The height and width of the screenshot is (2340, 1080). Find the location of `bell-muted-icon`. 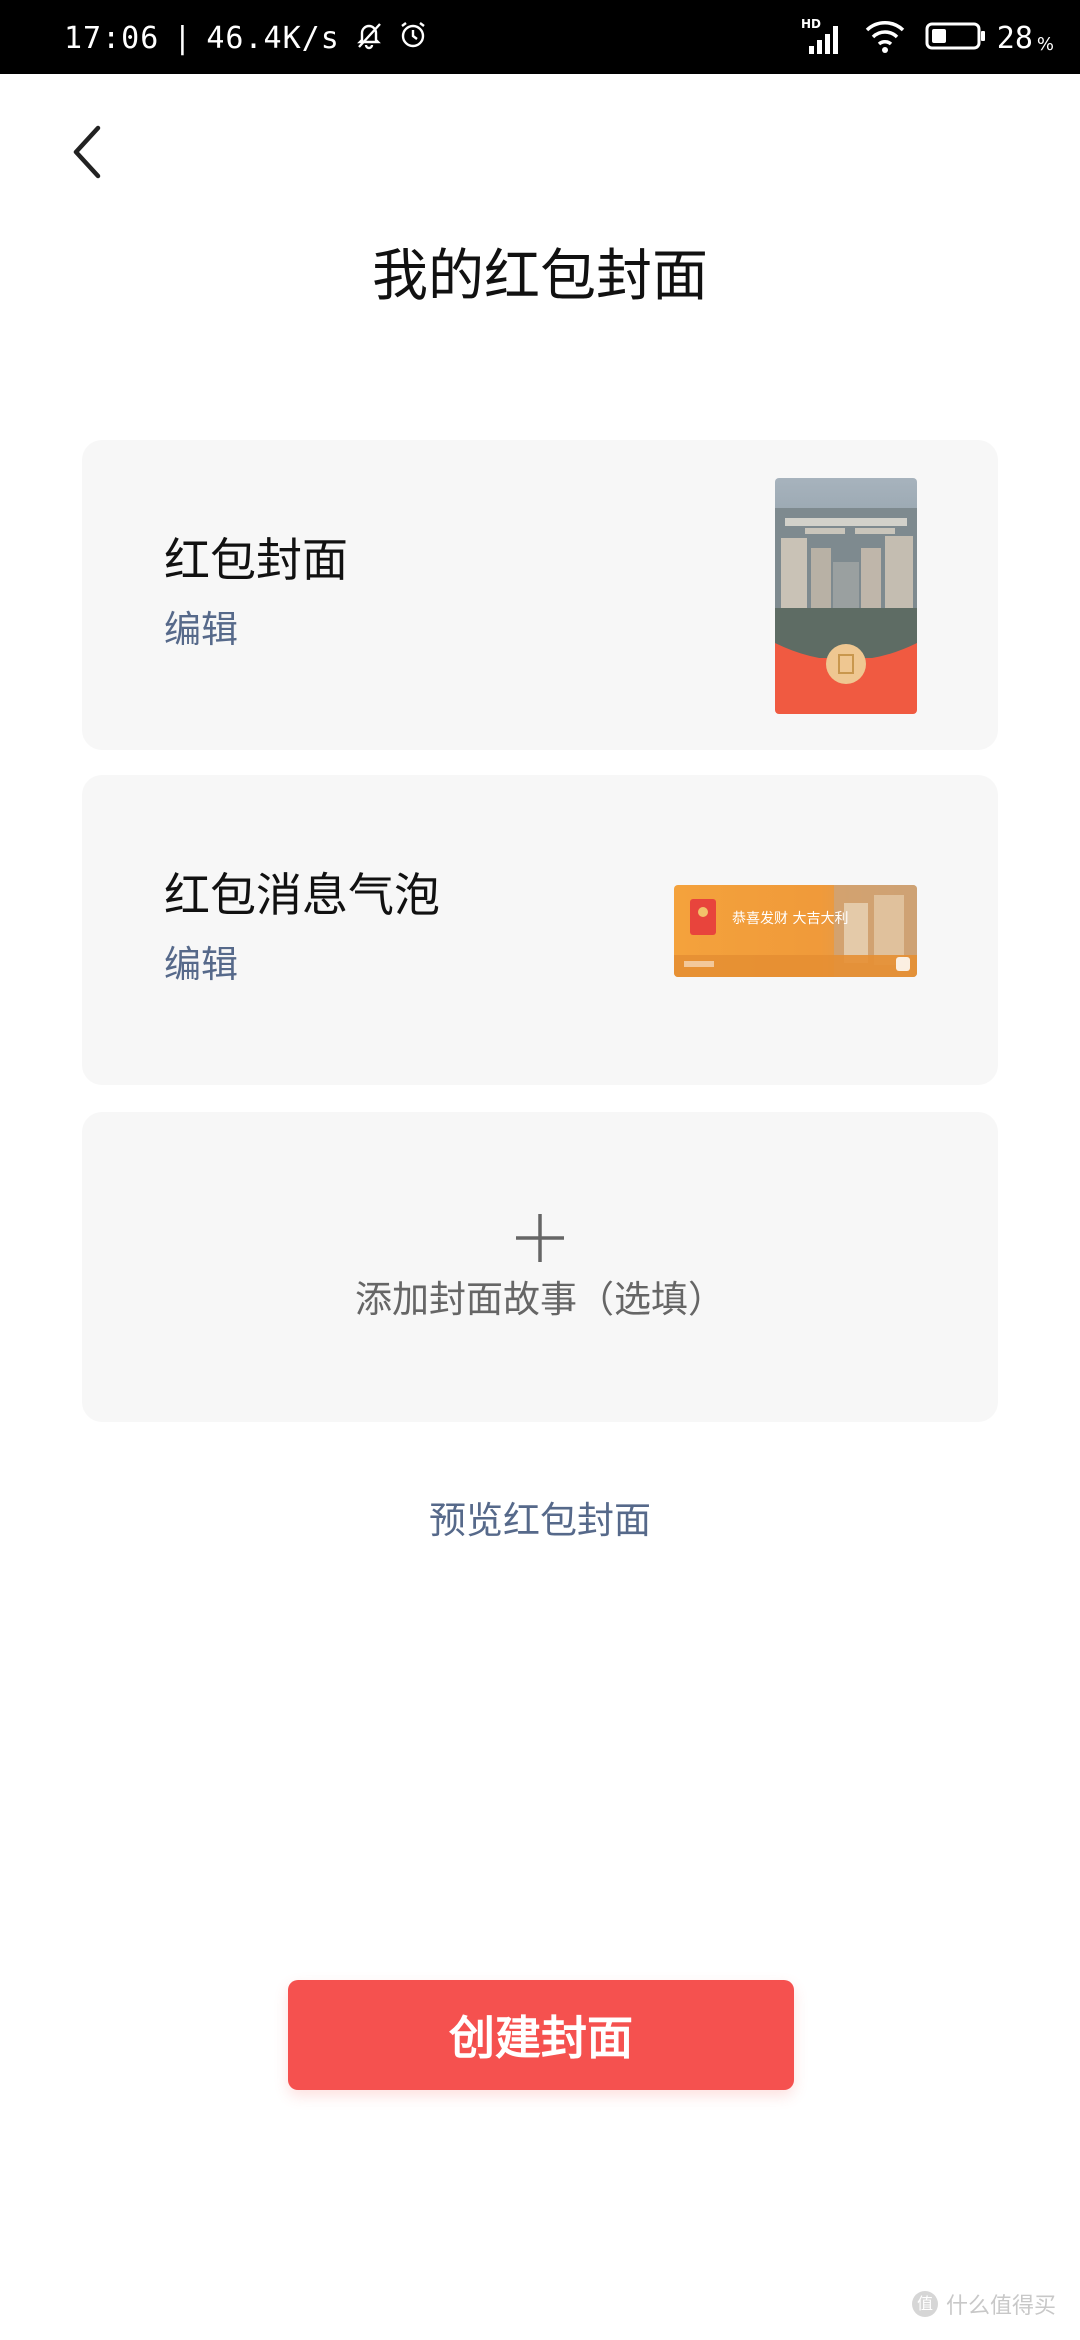

bell-muted-icon is located at coordinates (369, 39).